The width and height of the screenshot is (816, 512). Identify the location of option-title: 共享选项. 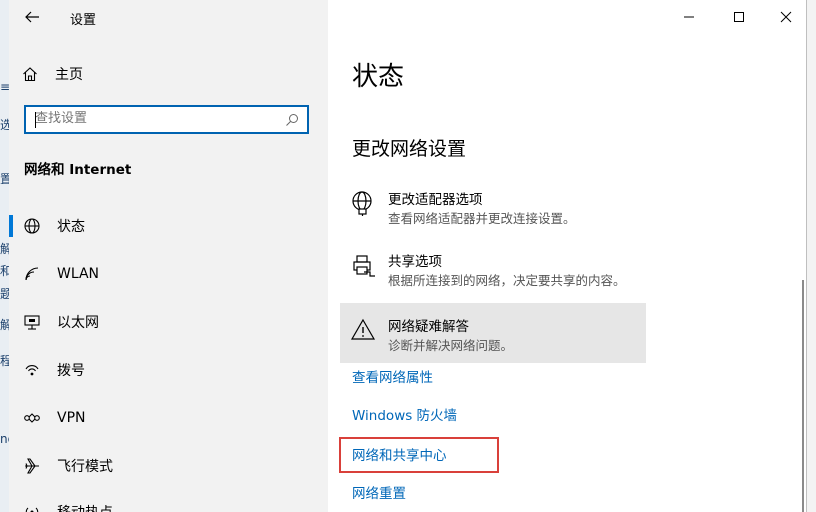
(415, 262).